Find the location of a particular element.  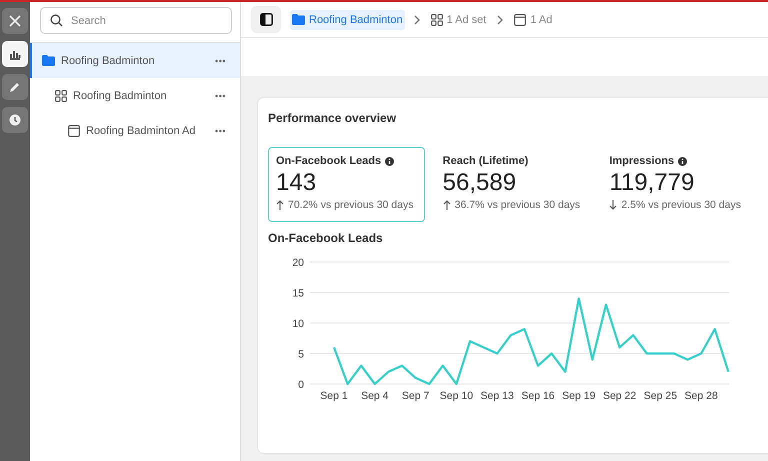

x-tick-label: Sep 1 is located at coordinates (334, 396).